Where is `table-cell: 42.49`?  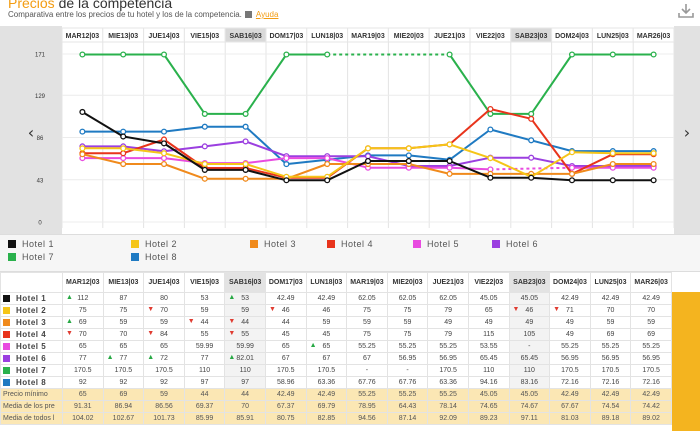
table-cell: 42.49 is located at coordinates (570, 298).